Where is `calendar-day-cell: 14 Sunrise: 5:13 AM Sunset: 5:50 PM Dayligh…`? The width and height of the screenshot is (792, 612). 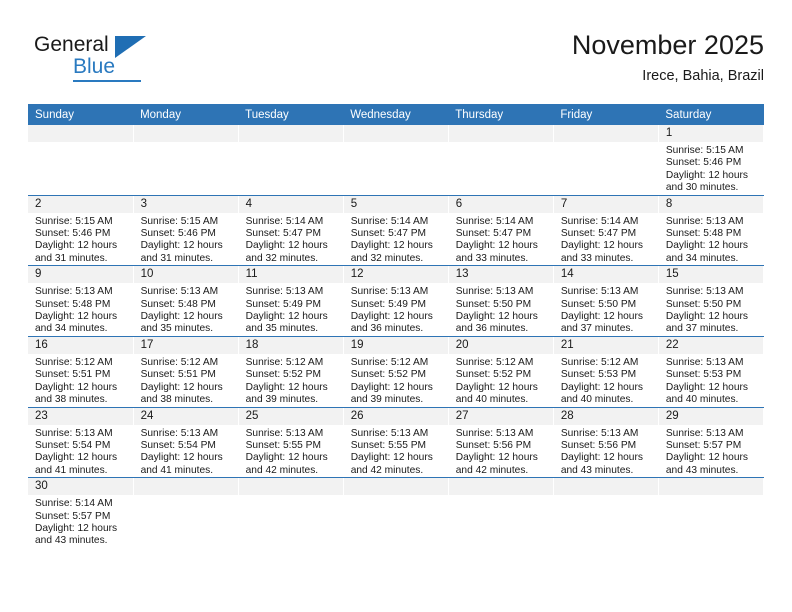
calendar-day-cell: 14 Sunrise: 5:13 AM Sunset: 5:50 PM Dayligh… is located at coordinates (606, 301).